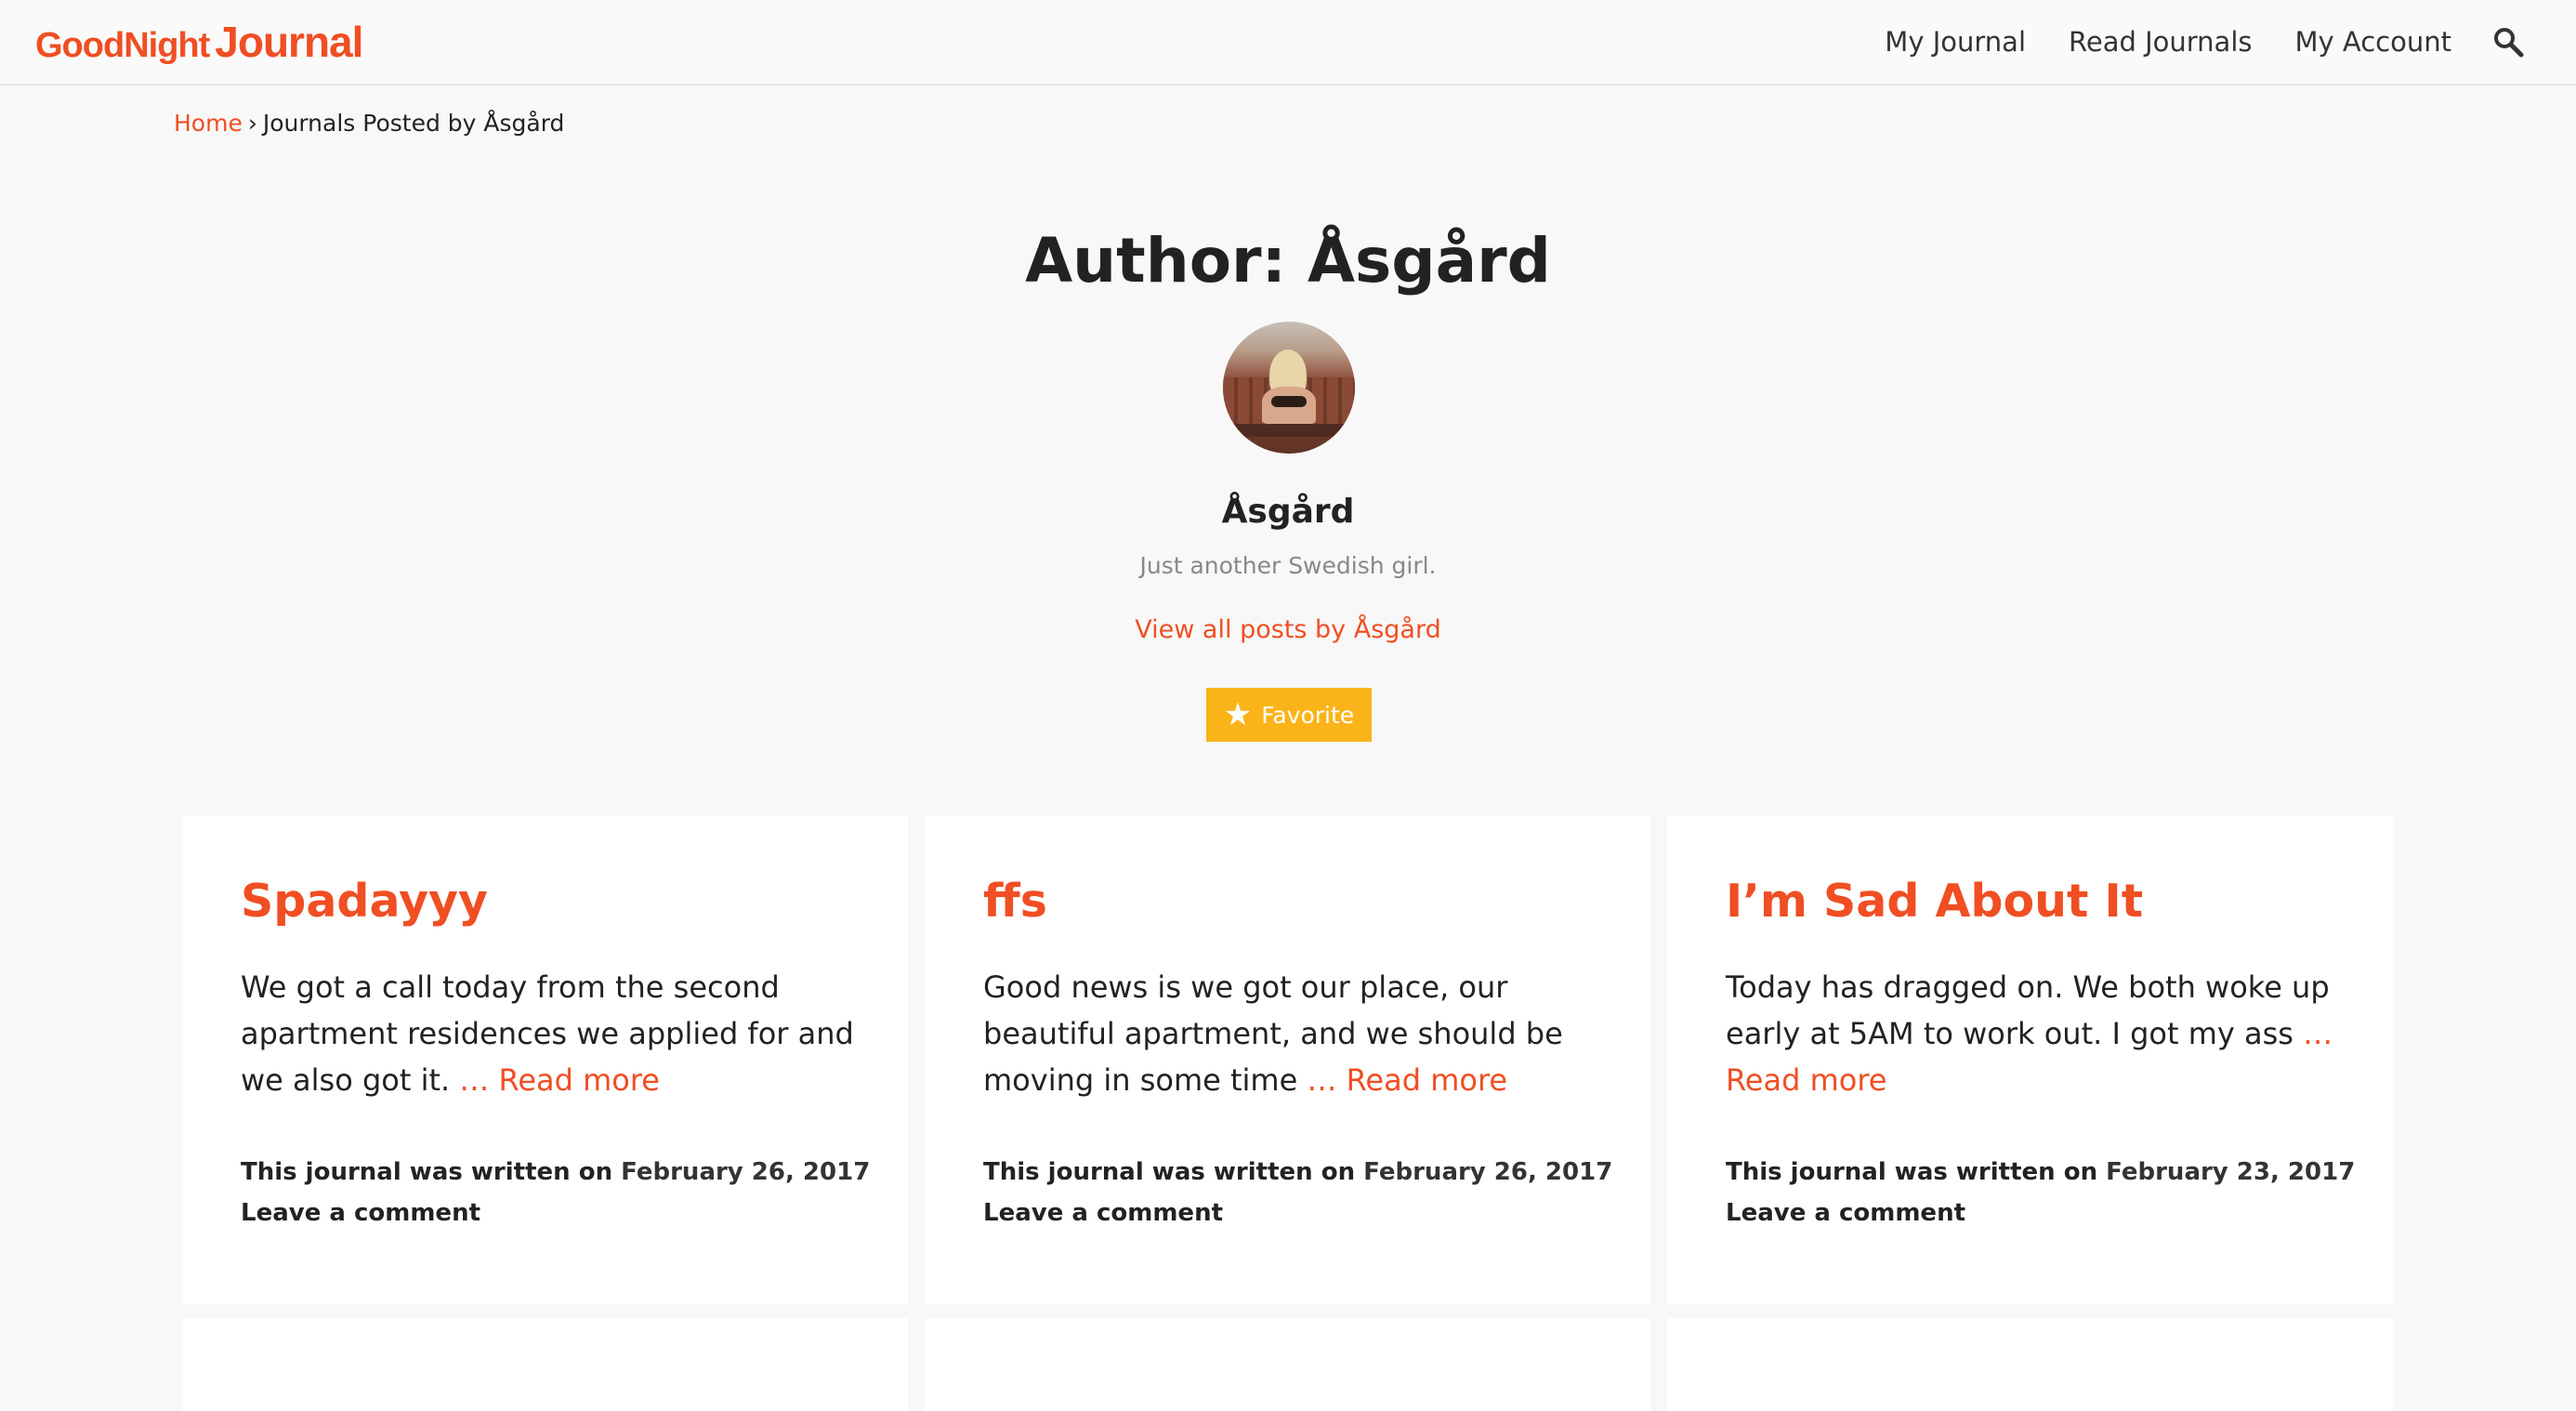 The width and height of the screenshot is (2576, 1411). Describe the element at coordinates (1934, 901) in the screenshot. I see `post-title-link: I’m Sad About It` at that location.